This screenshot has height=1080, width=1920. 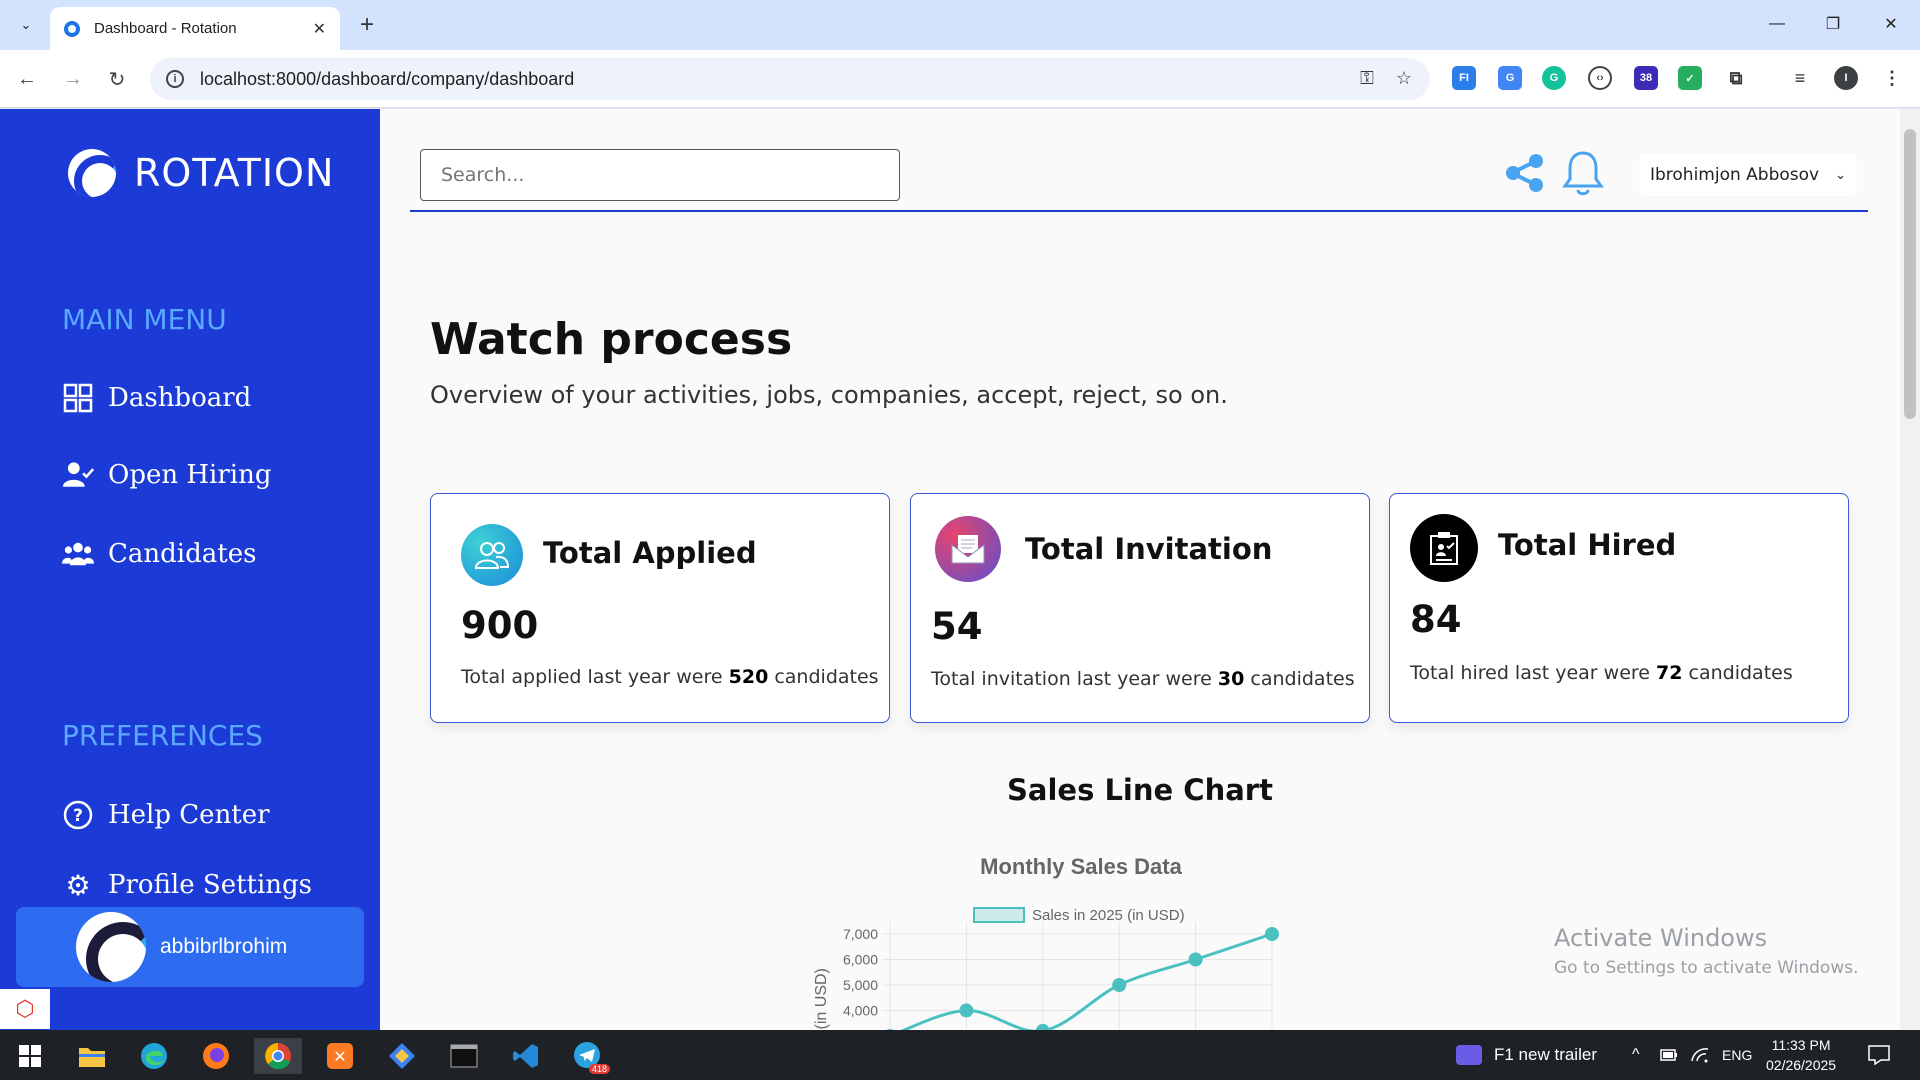 I want to click on profile-avatar-icon: I, so click(x=1846, y=78).